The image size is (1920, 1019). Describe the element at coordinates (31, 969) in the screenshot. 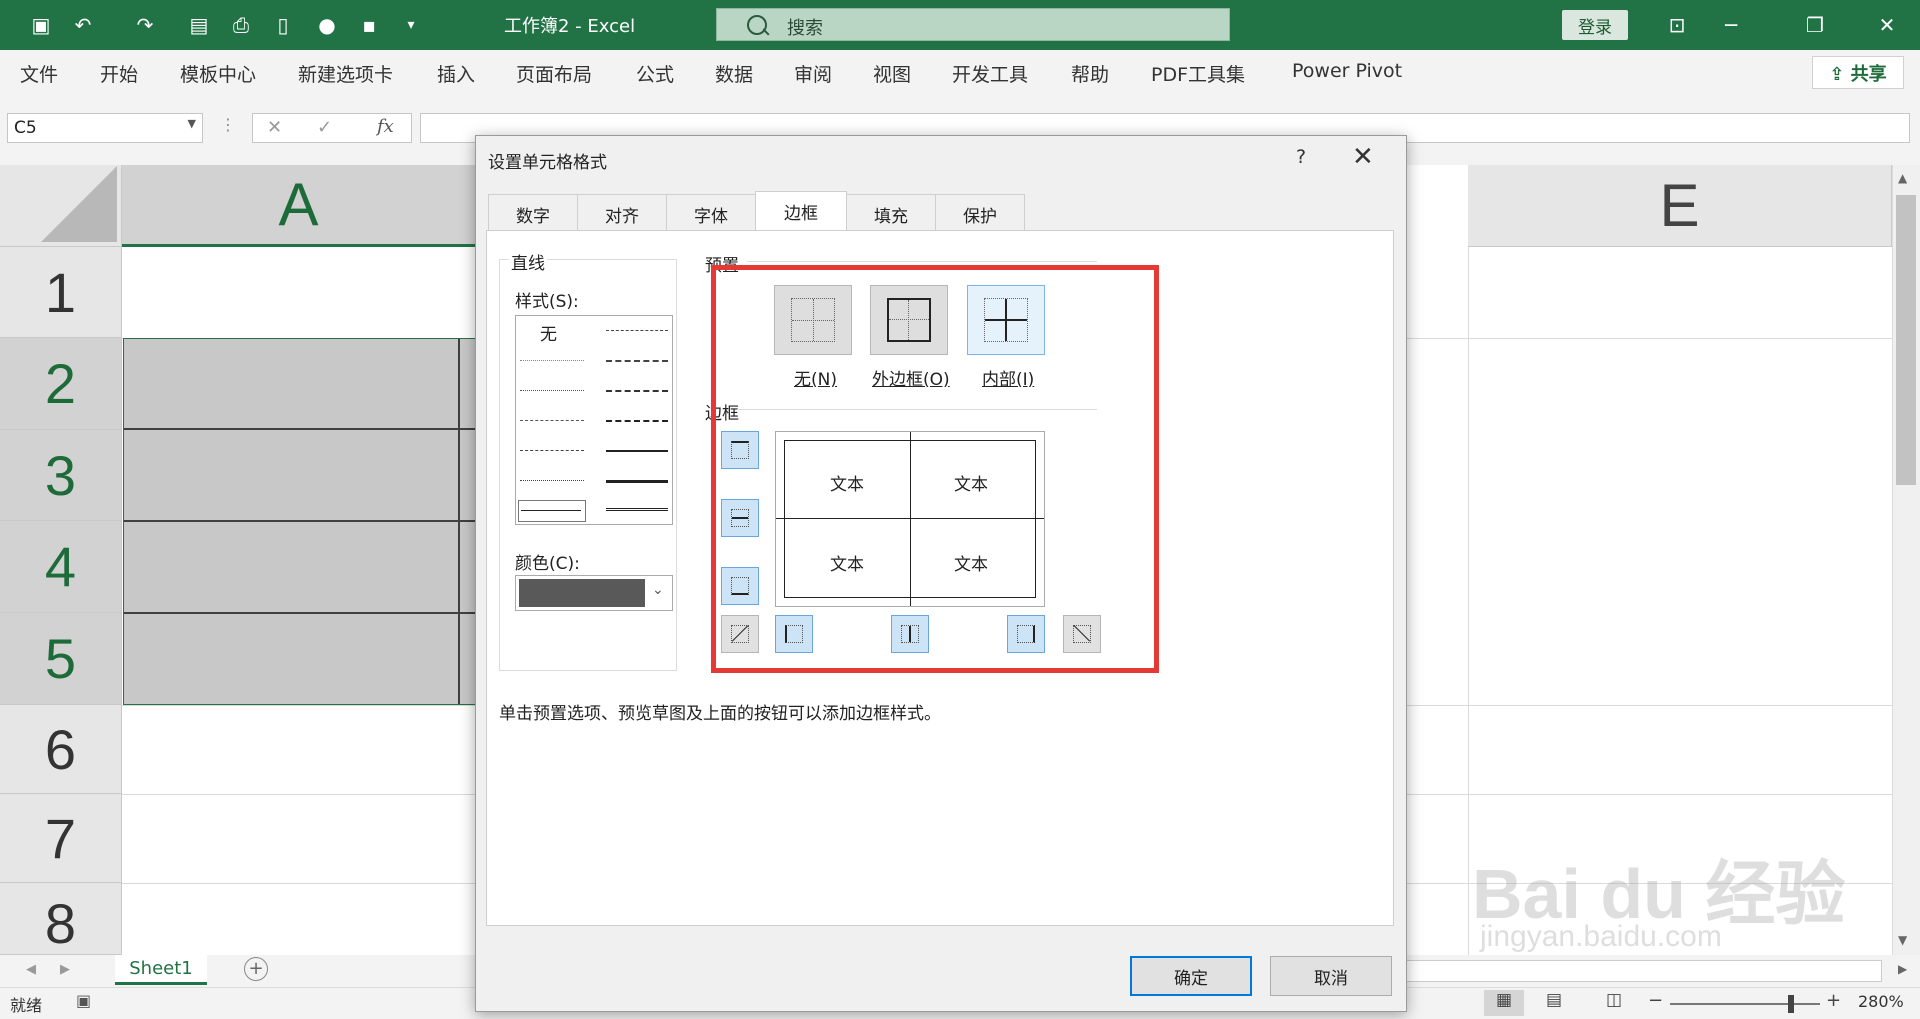

I see `prev-sheet-icon: ◀` at that location.